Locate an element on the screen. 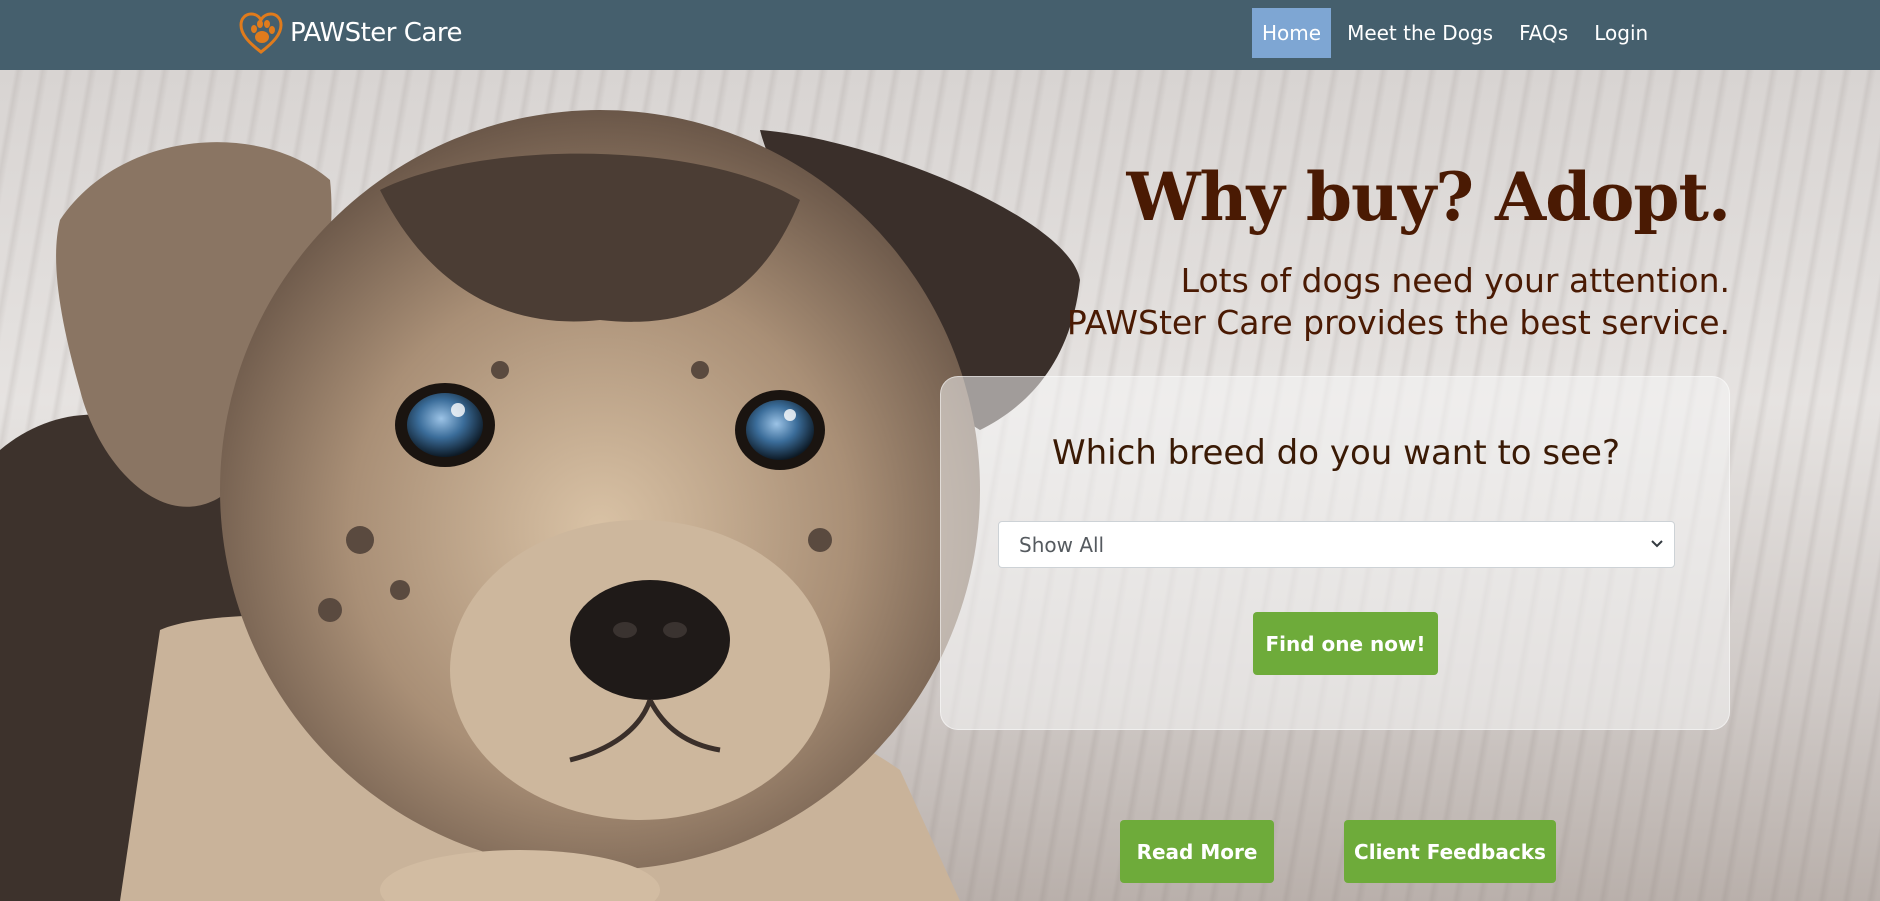 Image resolution: width=1880 pixels, height=901 pixels. nav-link-home: Home is located at coordinates (1292, 33).